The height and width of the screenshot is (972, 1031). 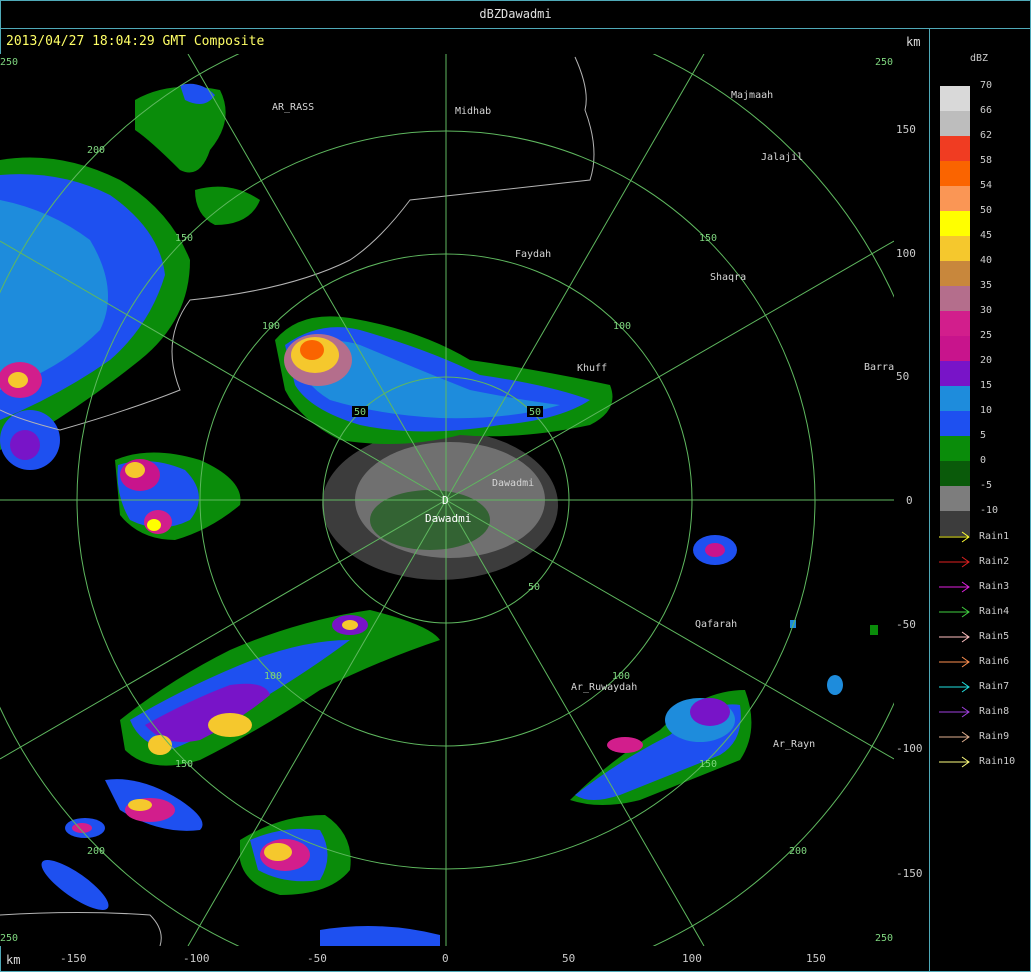 I want to click on rain-legend-item: Rain6, so click(x=983, y=662).